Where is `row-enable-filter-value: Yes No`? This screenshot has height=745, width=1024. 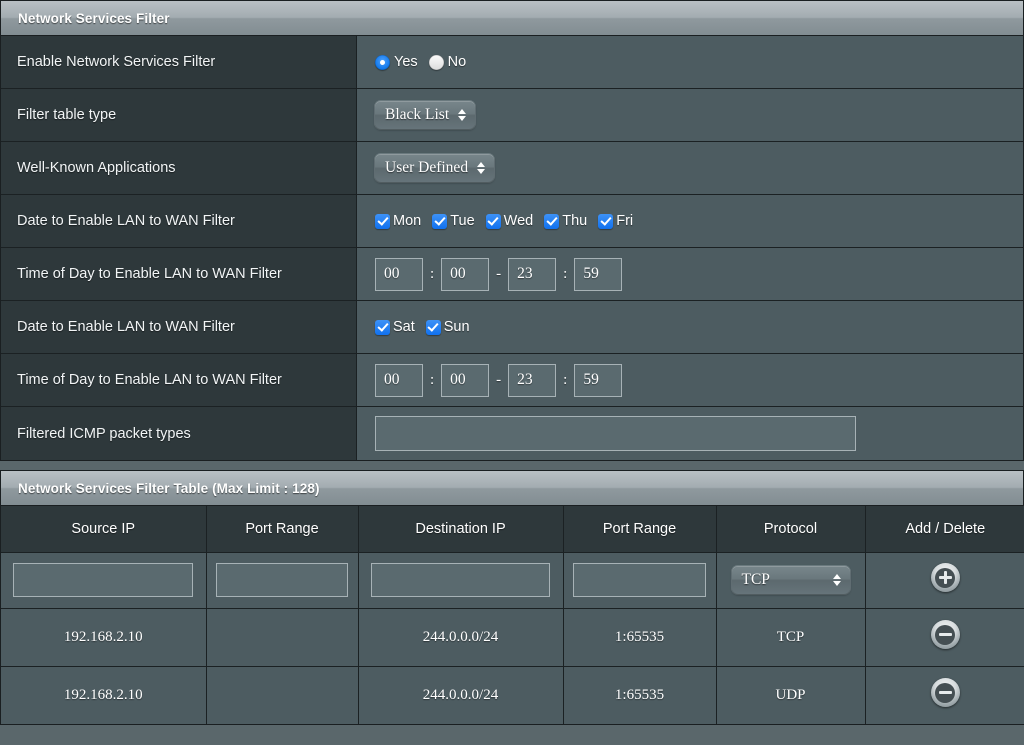
row-enable-filter-value: Yes No is located at coordinates (690, 62).